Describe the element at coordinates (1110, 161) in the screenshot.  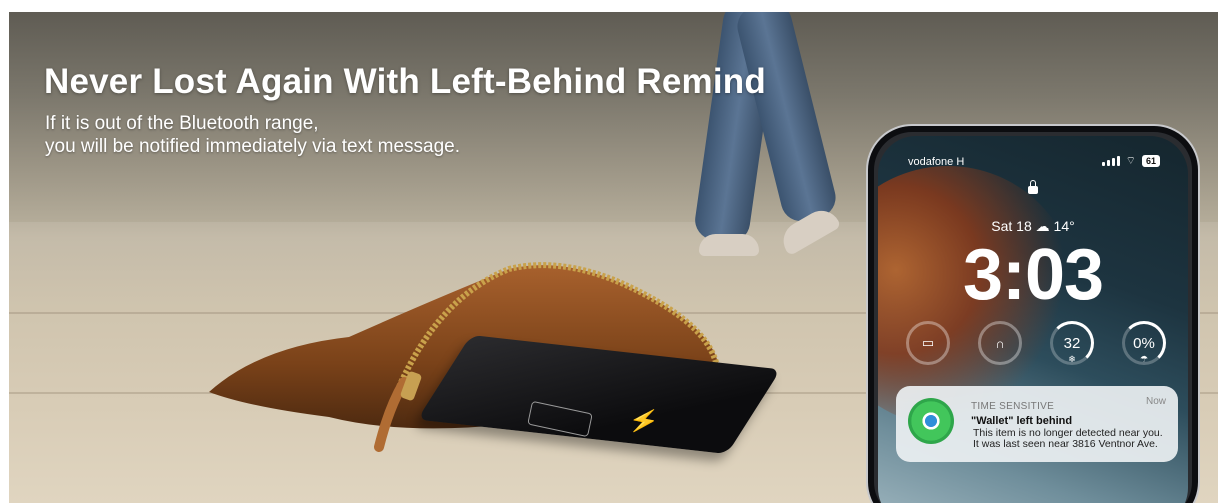
I see `signal-icon` at that location.